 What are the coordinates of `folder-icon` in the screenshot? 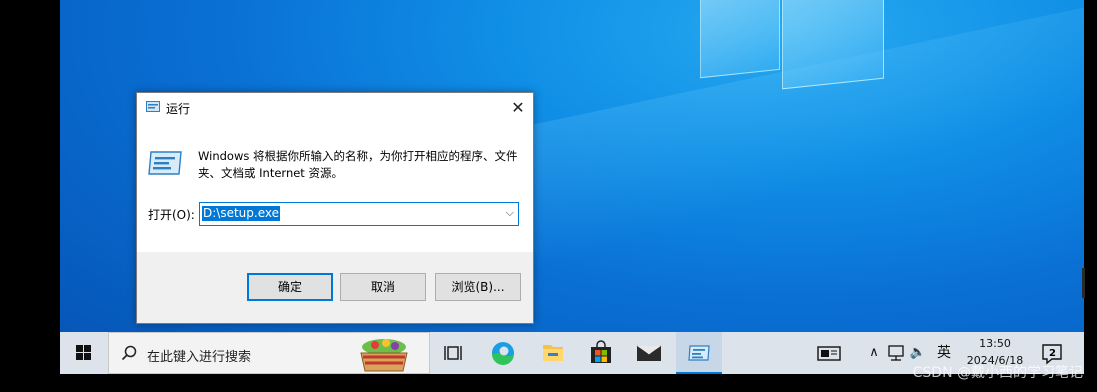 It's located at (553, 353).